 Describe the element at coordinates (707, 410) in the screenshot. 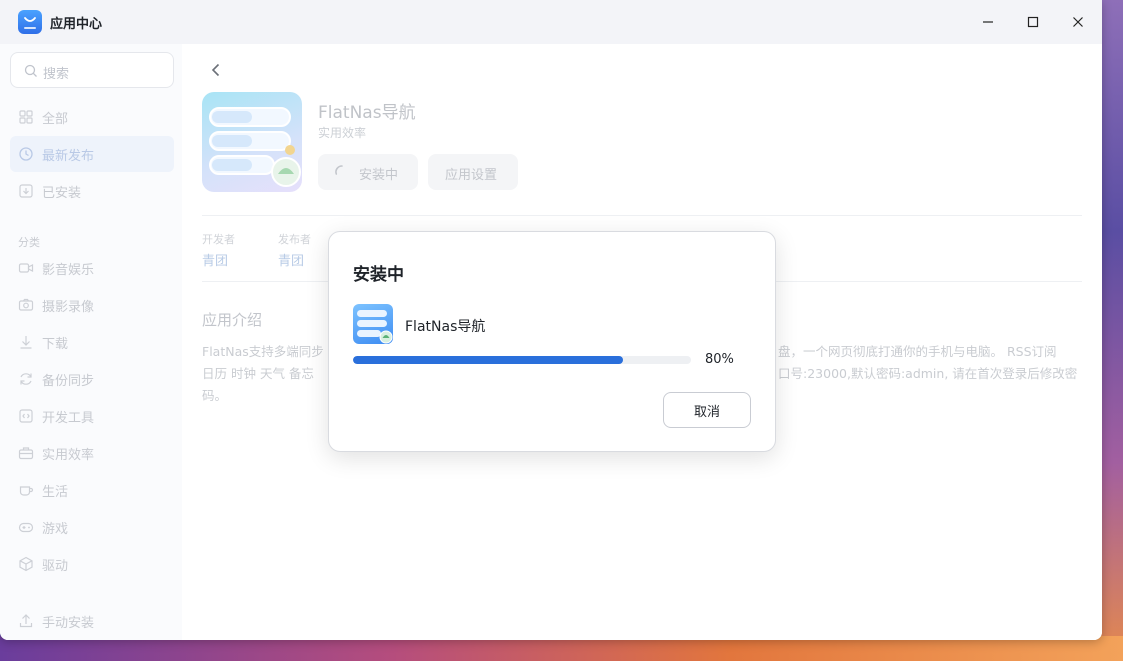

I see `cancel-button: 取消` at that location.